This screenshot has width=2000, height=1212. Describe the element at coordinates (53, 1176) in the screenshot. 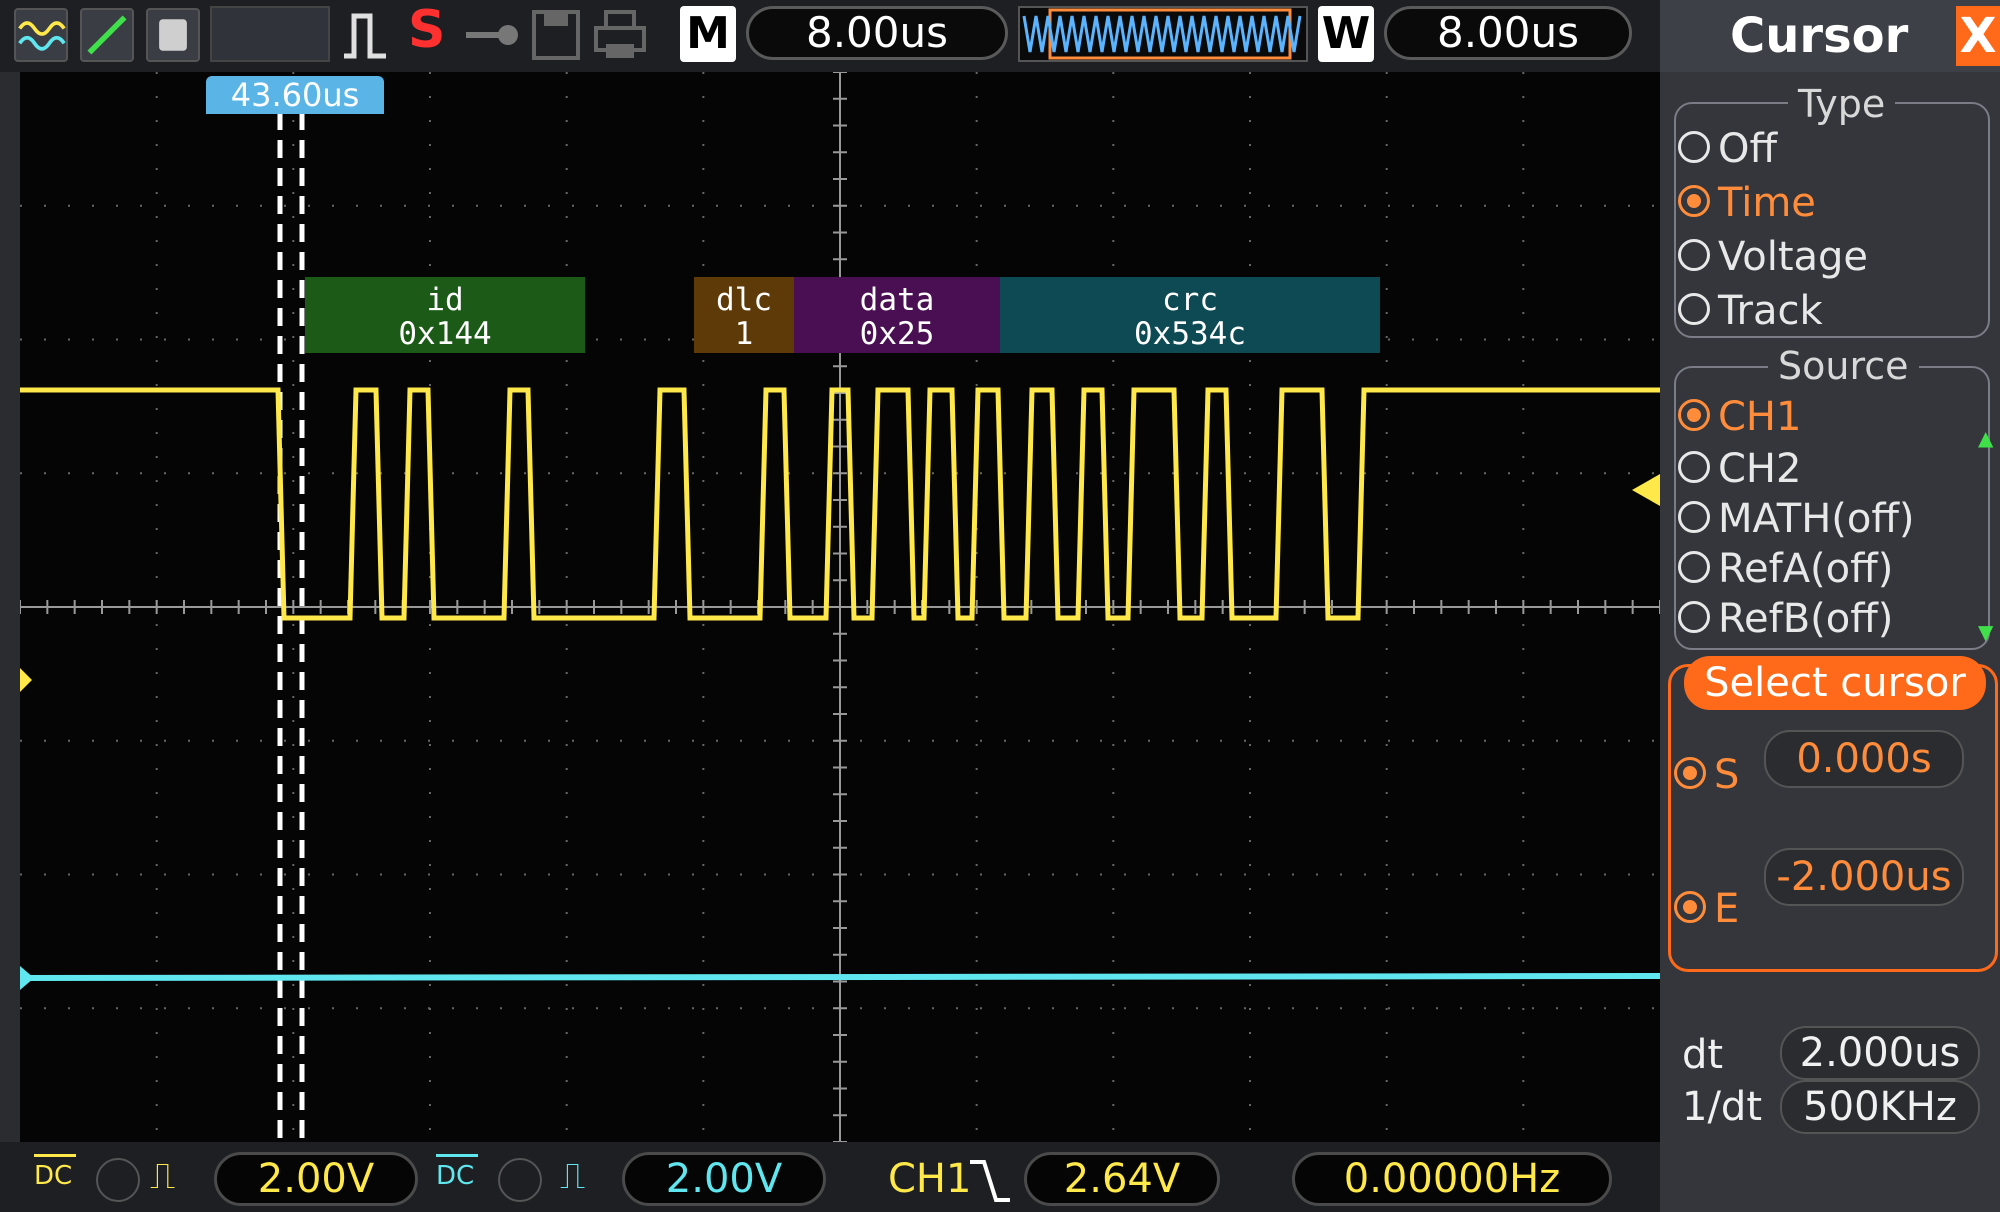

I see `ch1-coupling: DC` at that location.